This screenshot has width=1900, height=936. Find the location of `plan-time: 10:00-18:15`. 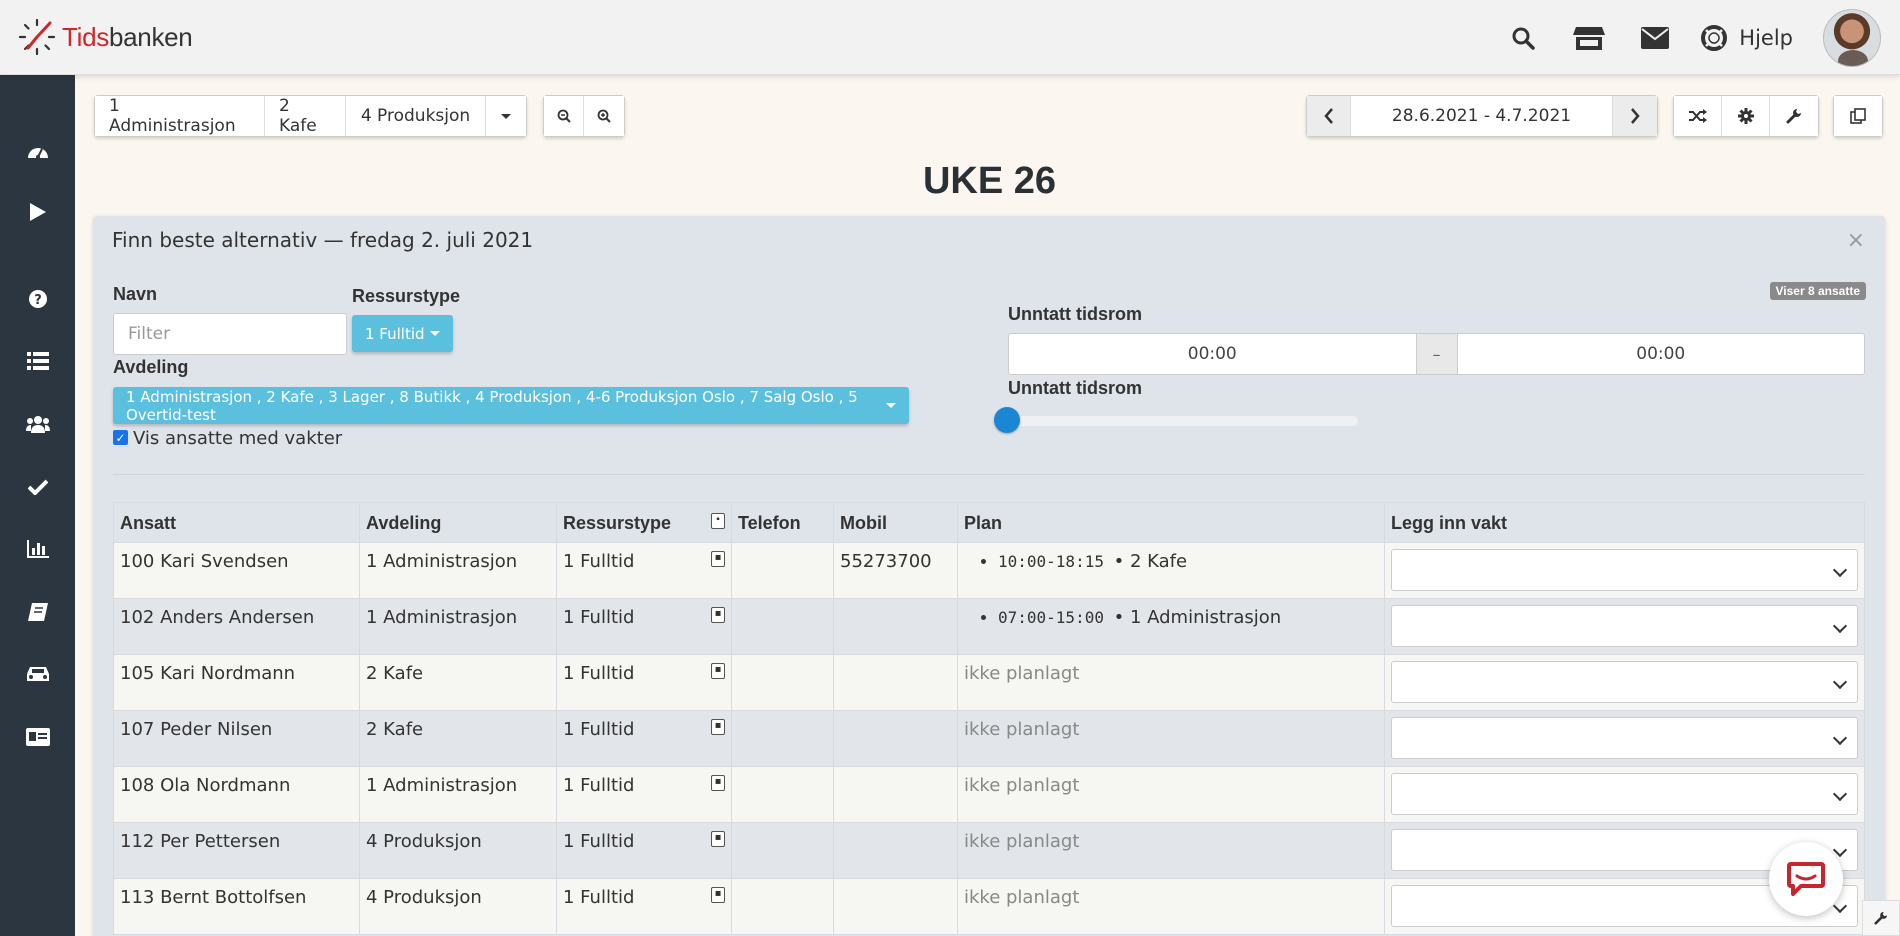

plan-time: 10:00-18:15 is located at coordinates (1051, 561).